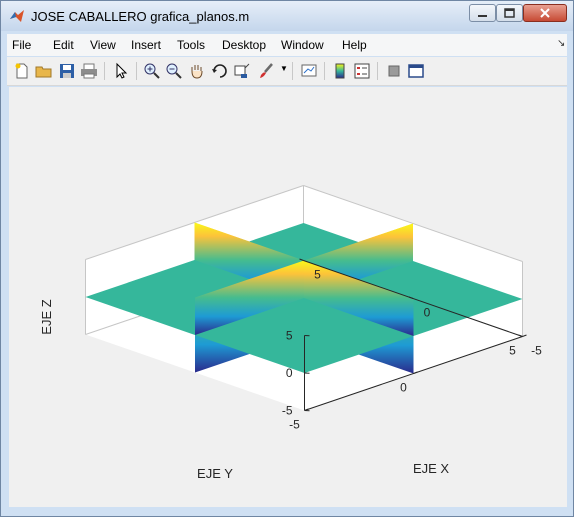 The image size is (574, 517). I want to click on menu-window: Window, so click(302, 45).